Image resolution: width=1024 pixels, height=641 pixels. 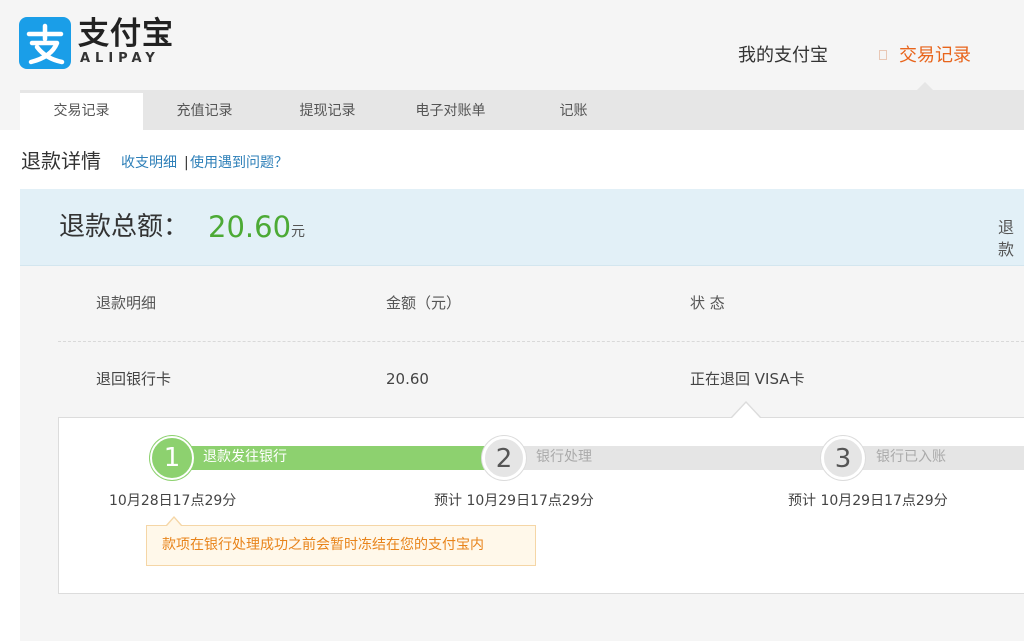 What do you see at coordinates (174, 522) in the screenshot?
I see `note-caret-fill` at bounding box center [174, 522].